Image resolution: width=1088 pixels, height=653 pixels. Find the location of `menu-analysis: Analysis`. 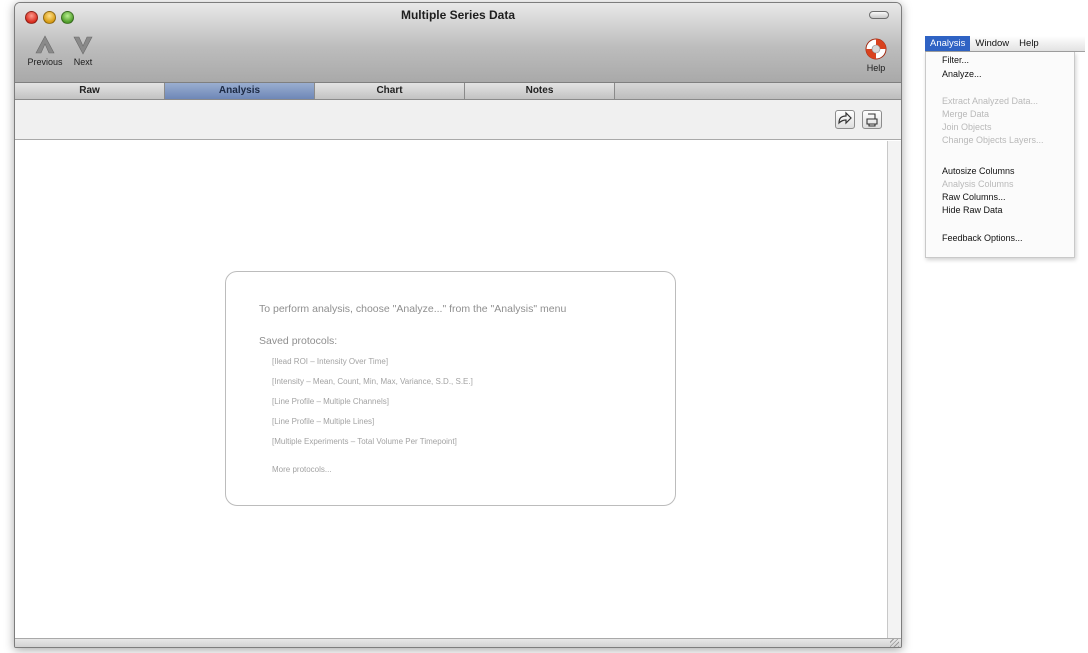

menu-analysis: Analysis is located at coordinates (948, 43).